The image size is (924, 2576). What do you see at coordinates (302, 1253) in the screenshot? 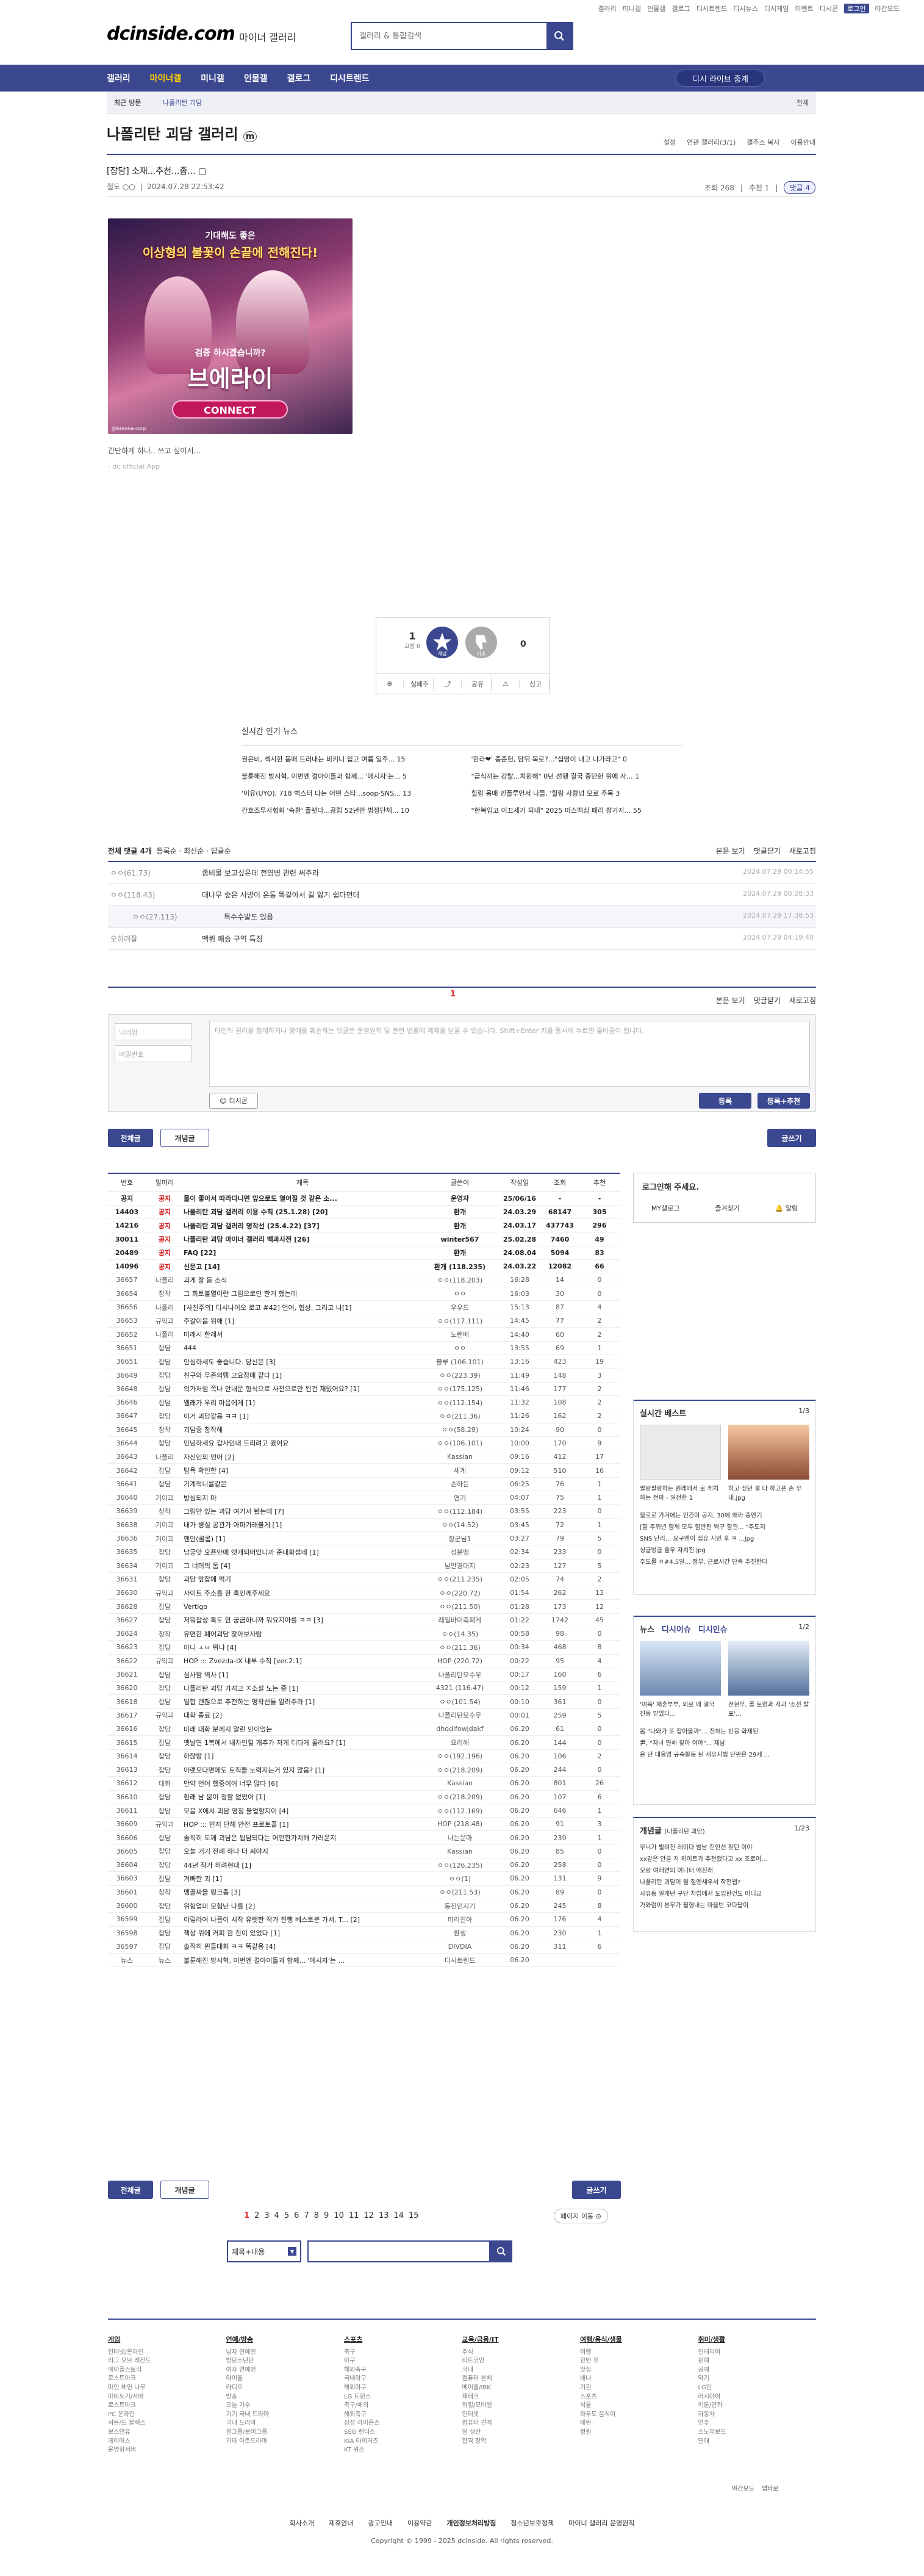
I see `table-cell: FAQ [22]` at bounding box center [302, 1253].